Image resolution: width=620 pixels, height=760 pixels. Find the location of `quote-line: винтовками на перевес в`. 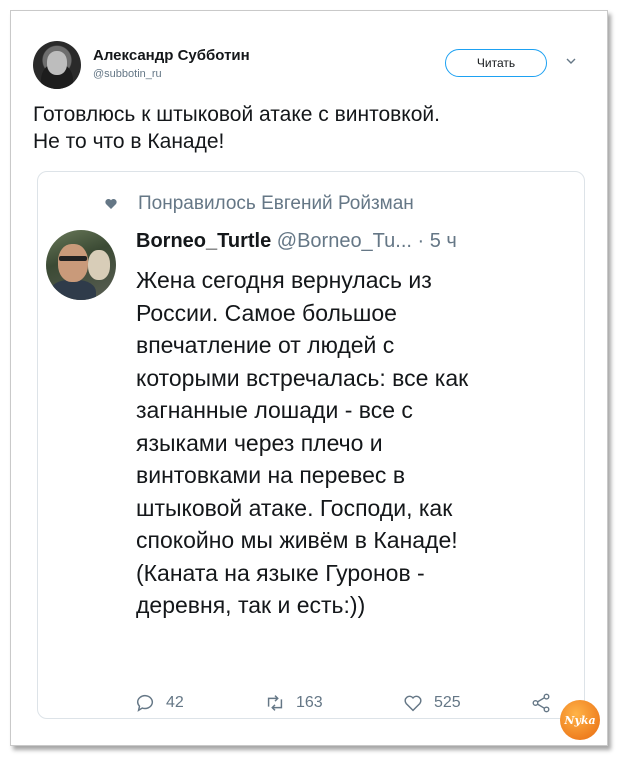

quote-line: винтовками на перевес в is located at coordinates (271, 475).